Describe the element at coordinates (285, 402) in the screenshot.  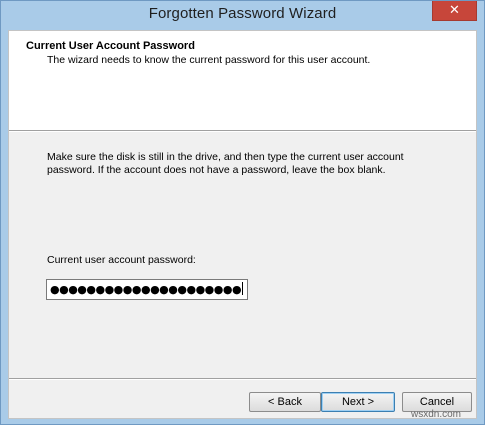
I see `back-button: < Back` at that location.